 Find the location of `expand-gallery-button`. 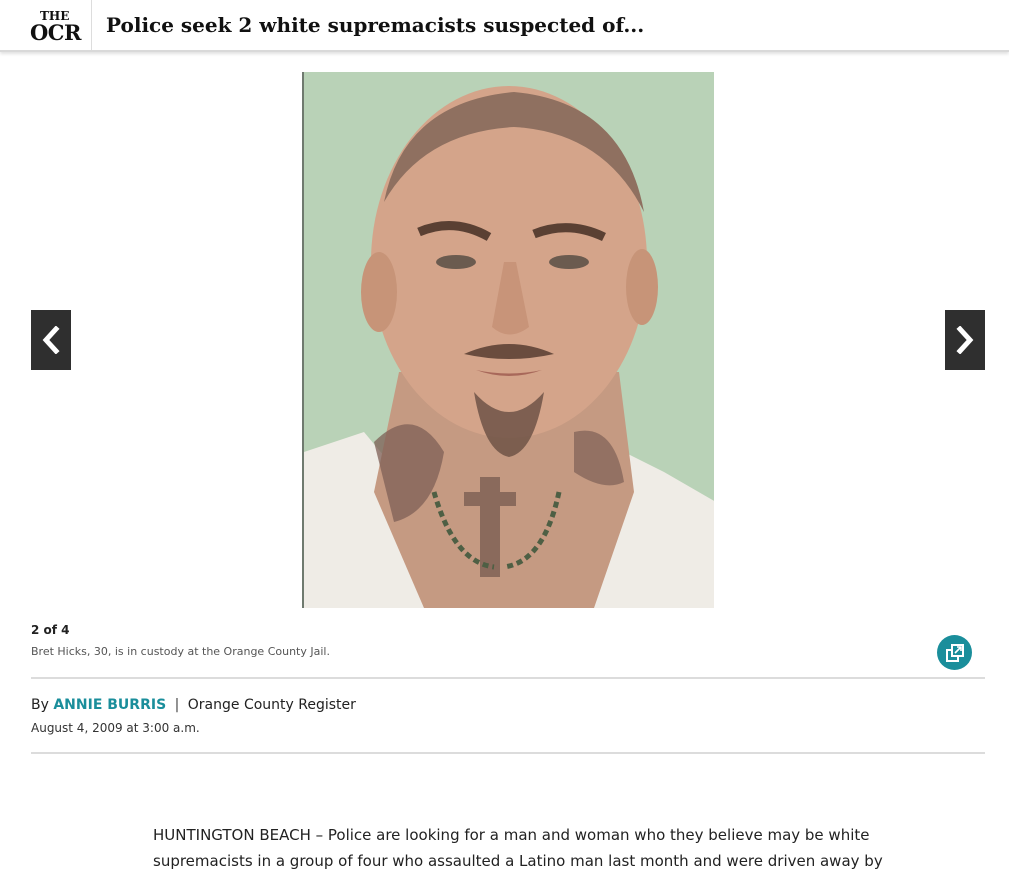

expand-gallery-button is located at coordinates (954, 652).